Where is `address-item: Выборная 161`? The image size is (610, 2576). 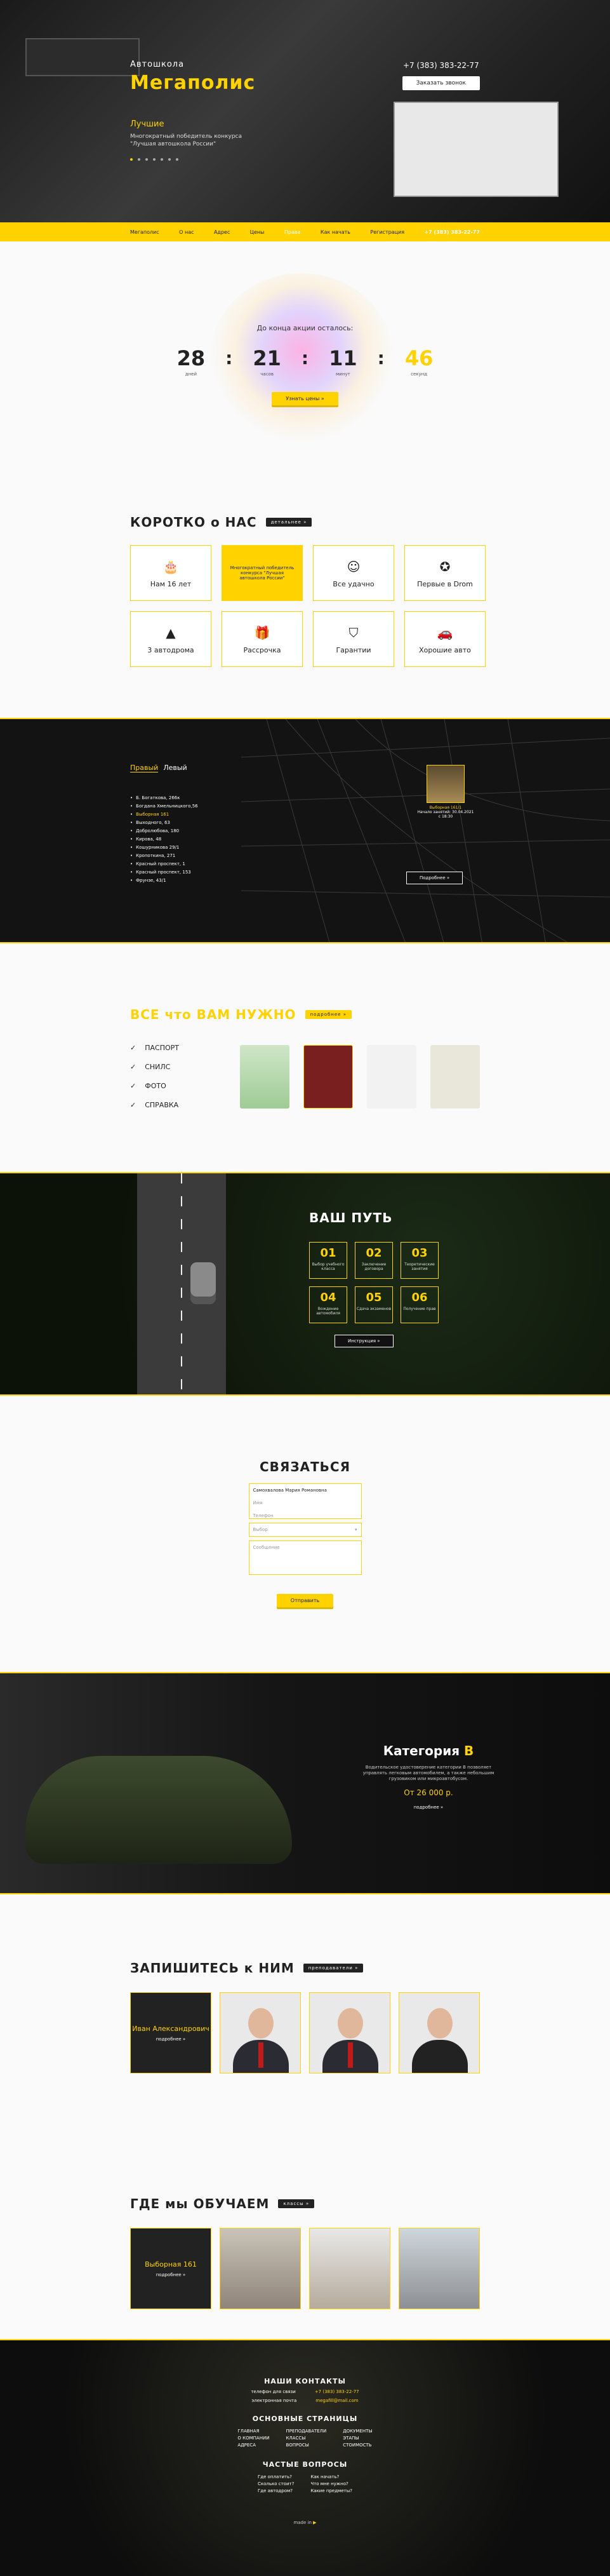 address-item: Выборная 161 is located at coordinates (164, 815).